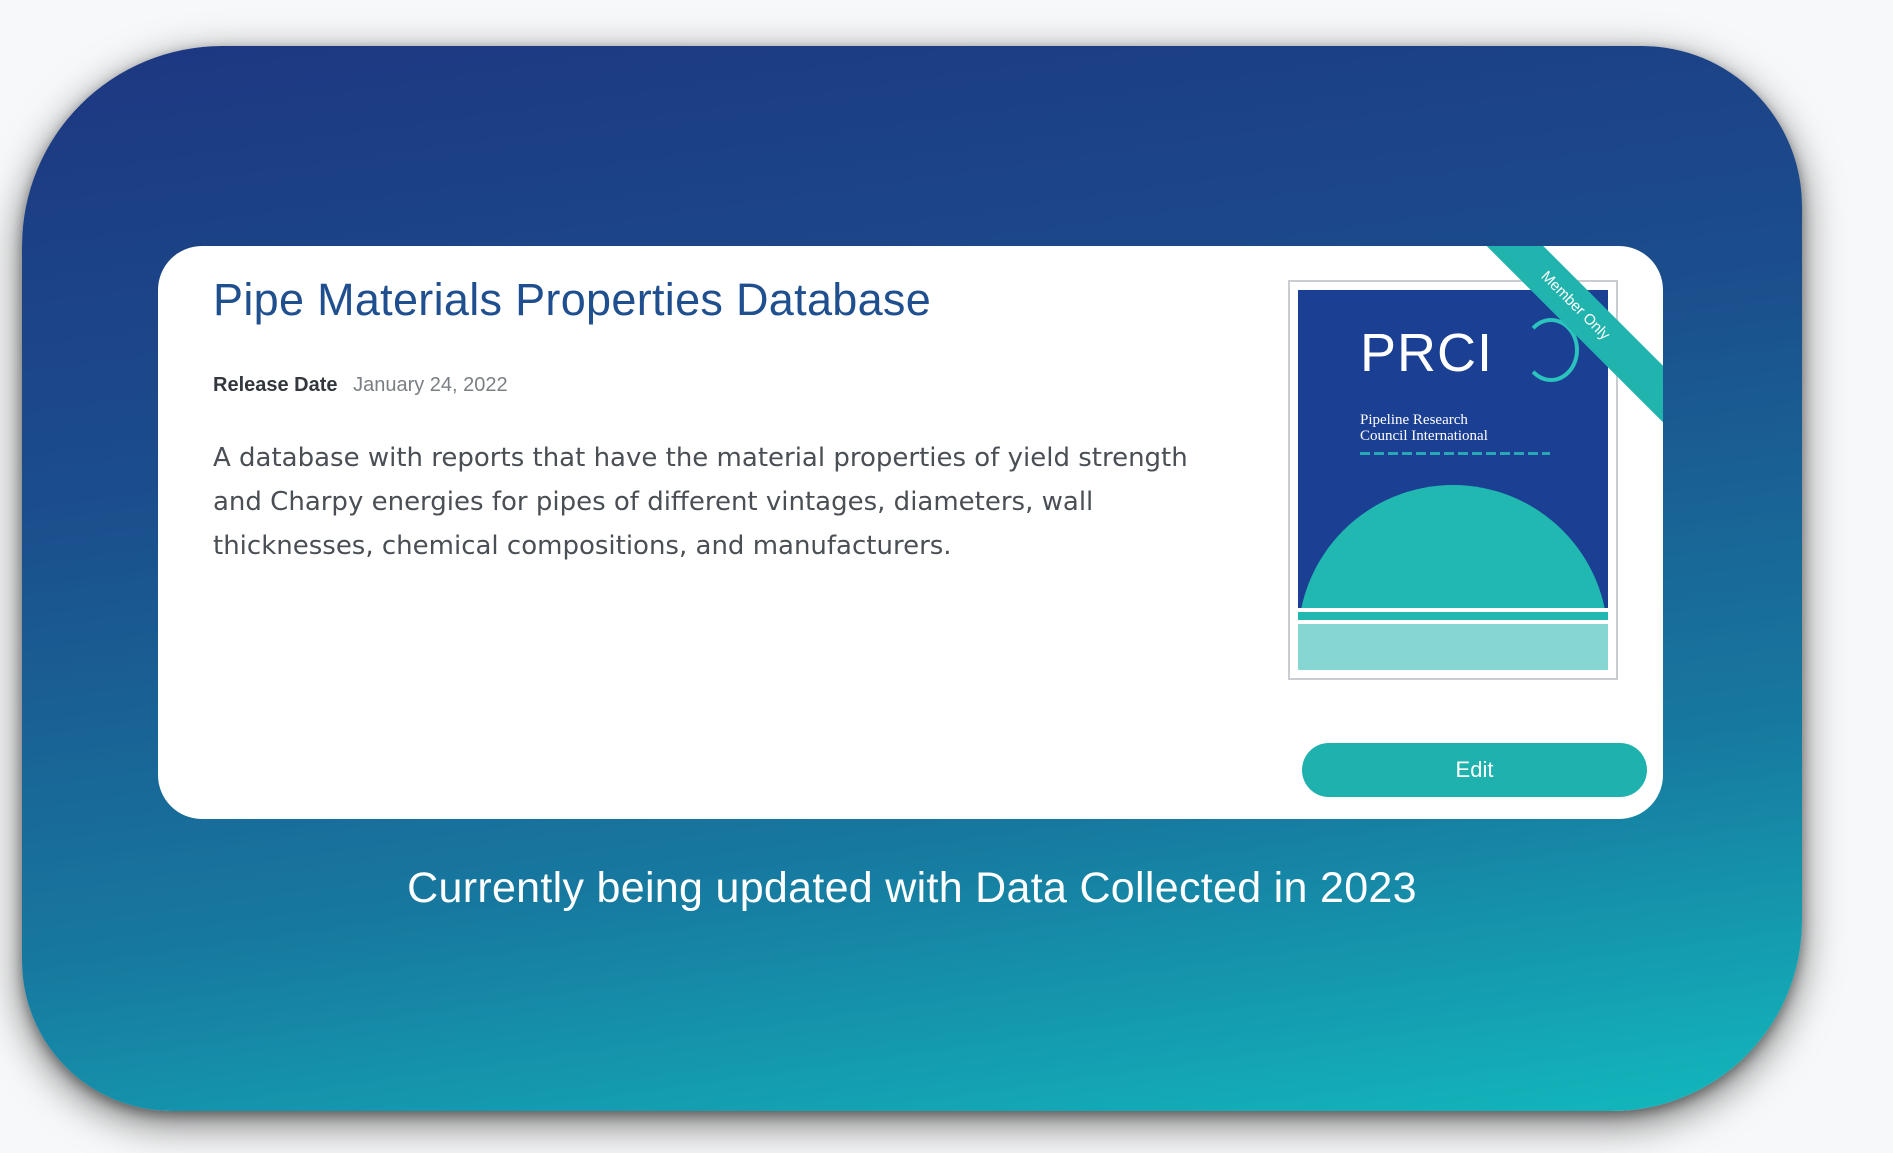 The height and width of the screenshot is (1153, 1893). I want to click on cover-band-strip, so click(1453, 616).